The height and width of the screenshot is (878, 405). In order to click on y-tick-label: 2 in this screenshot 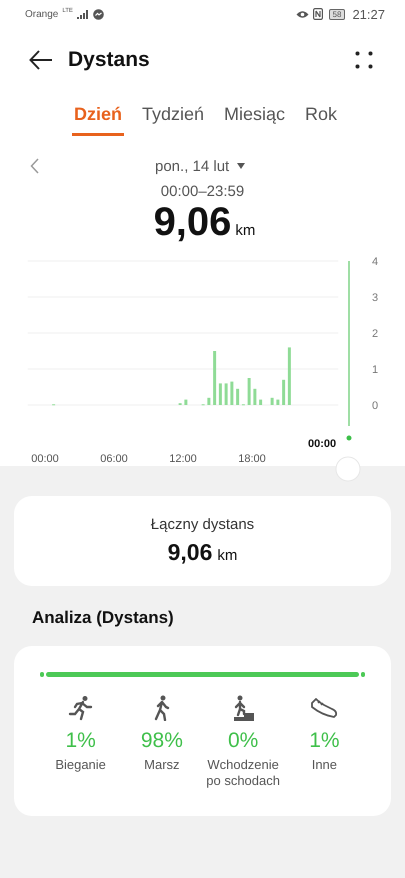, I will do `click(375, 334)`.